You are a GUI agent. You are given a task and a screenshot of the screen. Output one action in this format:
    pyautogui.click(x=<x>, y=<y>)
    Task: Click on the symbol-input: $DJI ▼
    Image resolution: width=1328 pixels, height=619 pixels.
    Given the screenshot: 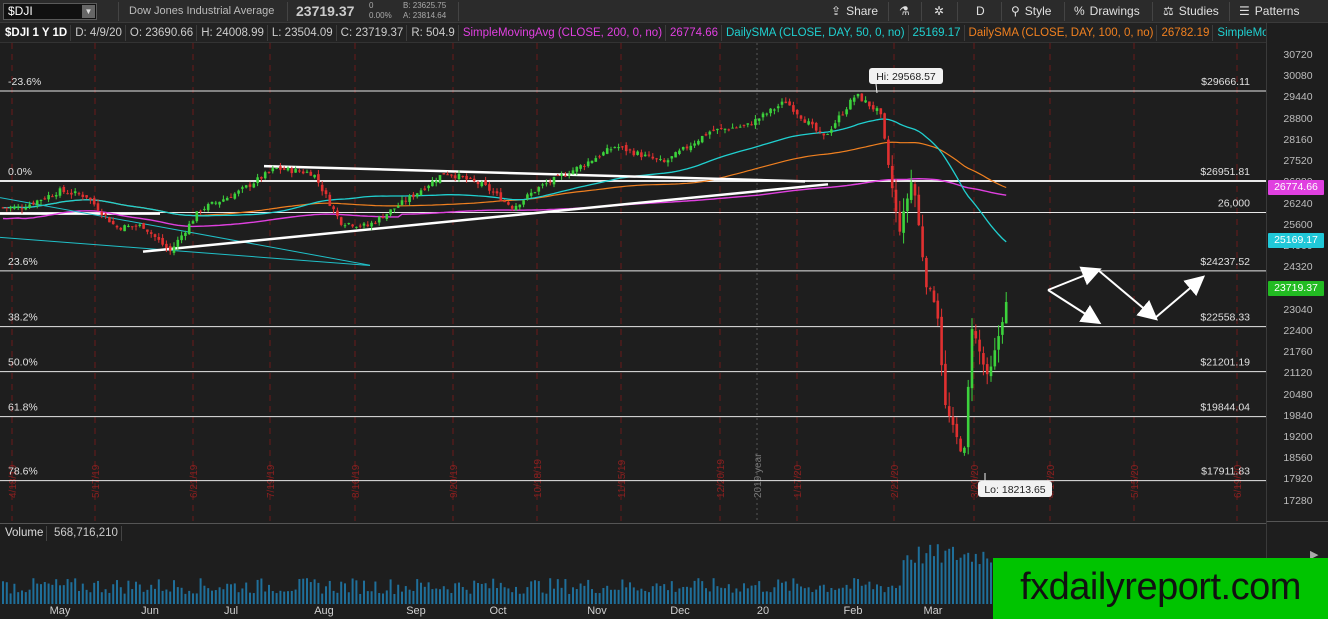 What is the action you would take?
    pyautogui.click(x=50, y=11)
    